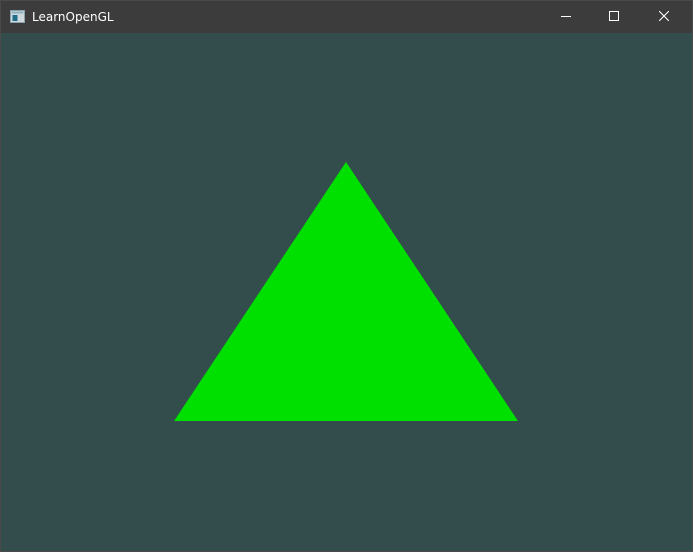  What do you see at coordinates (346, 17) in the screenshot?
I see `title-bar: LearnOpenGL` at bounding box center [346, 17].